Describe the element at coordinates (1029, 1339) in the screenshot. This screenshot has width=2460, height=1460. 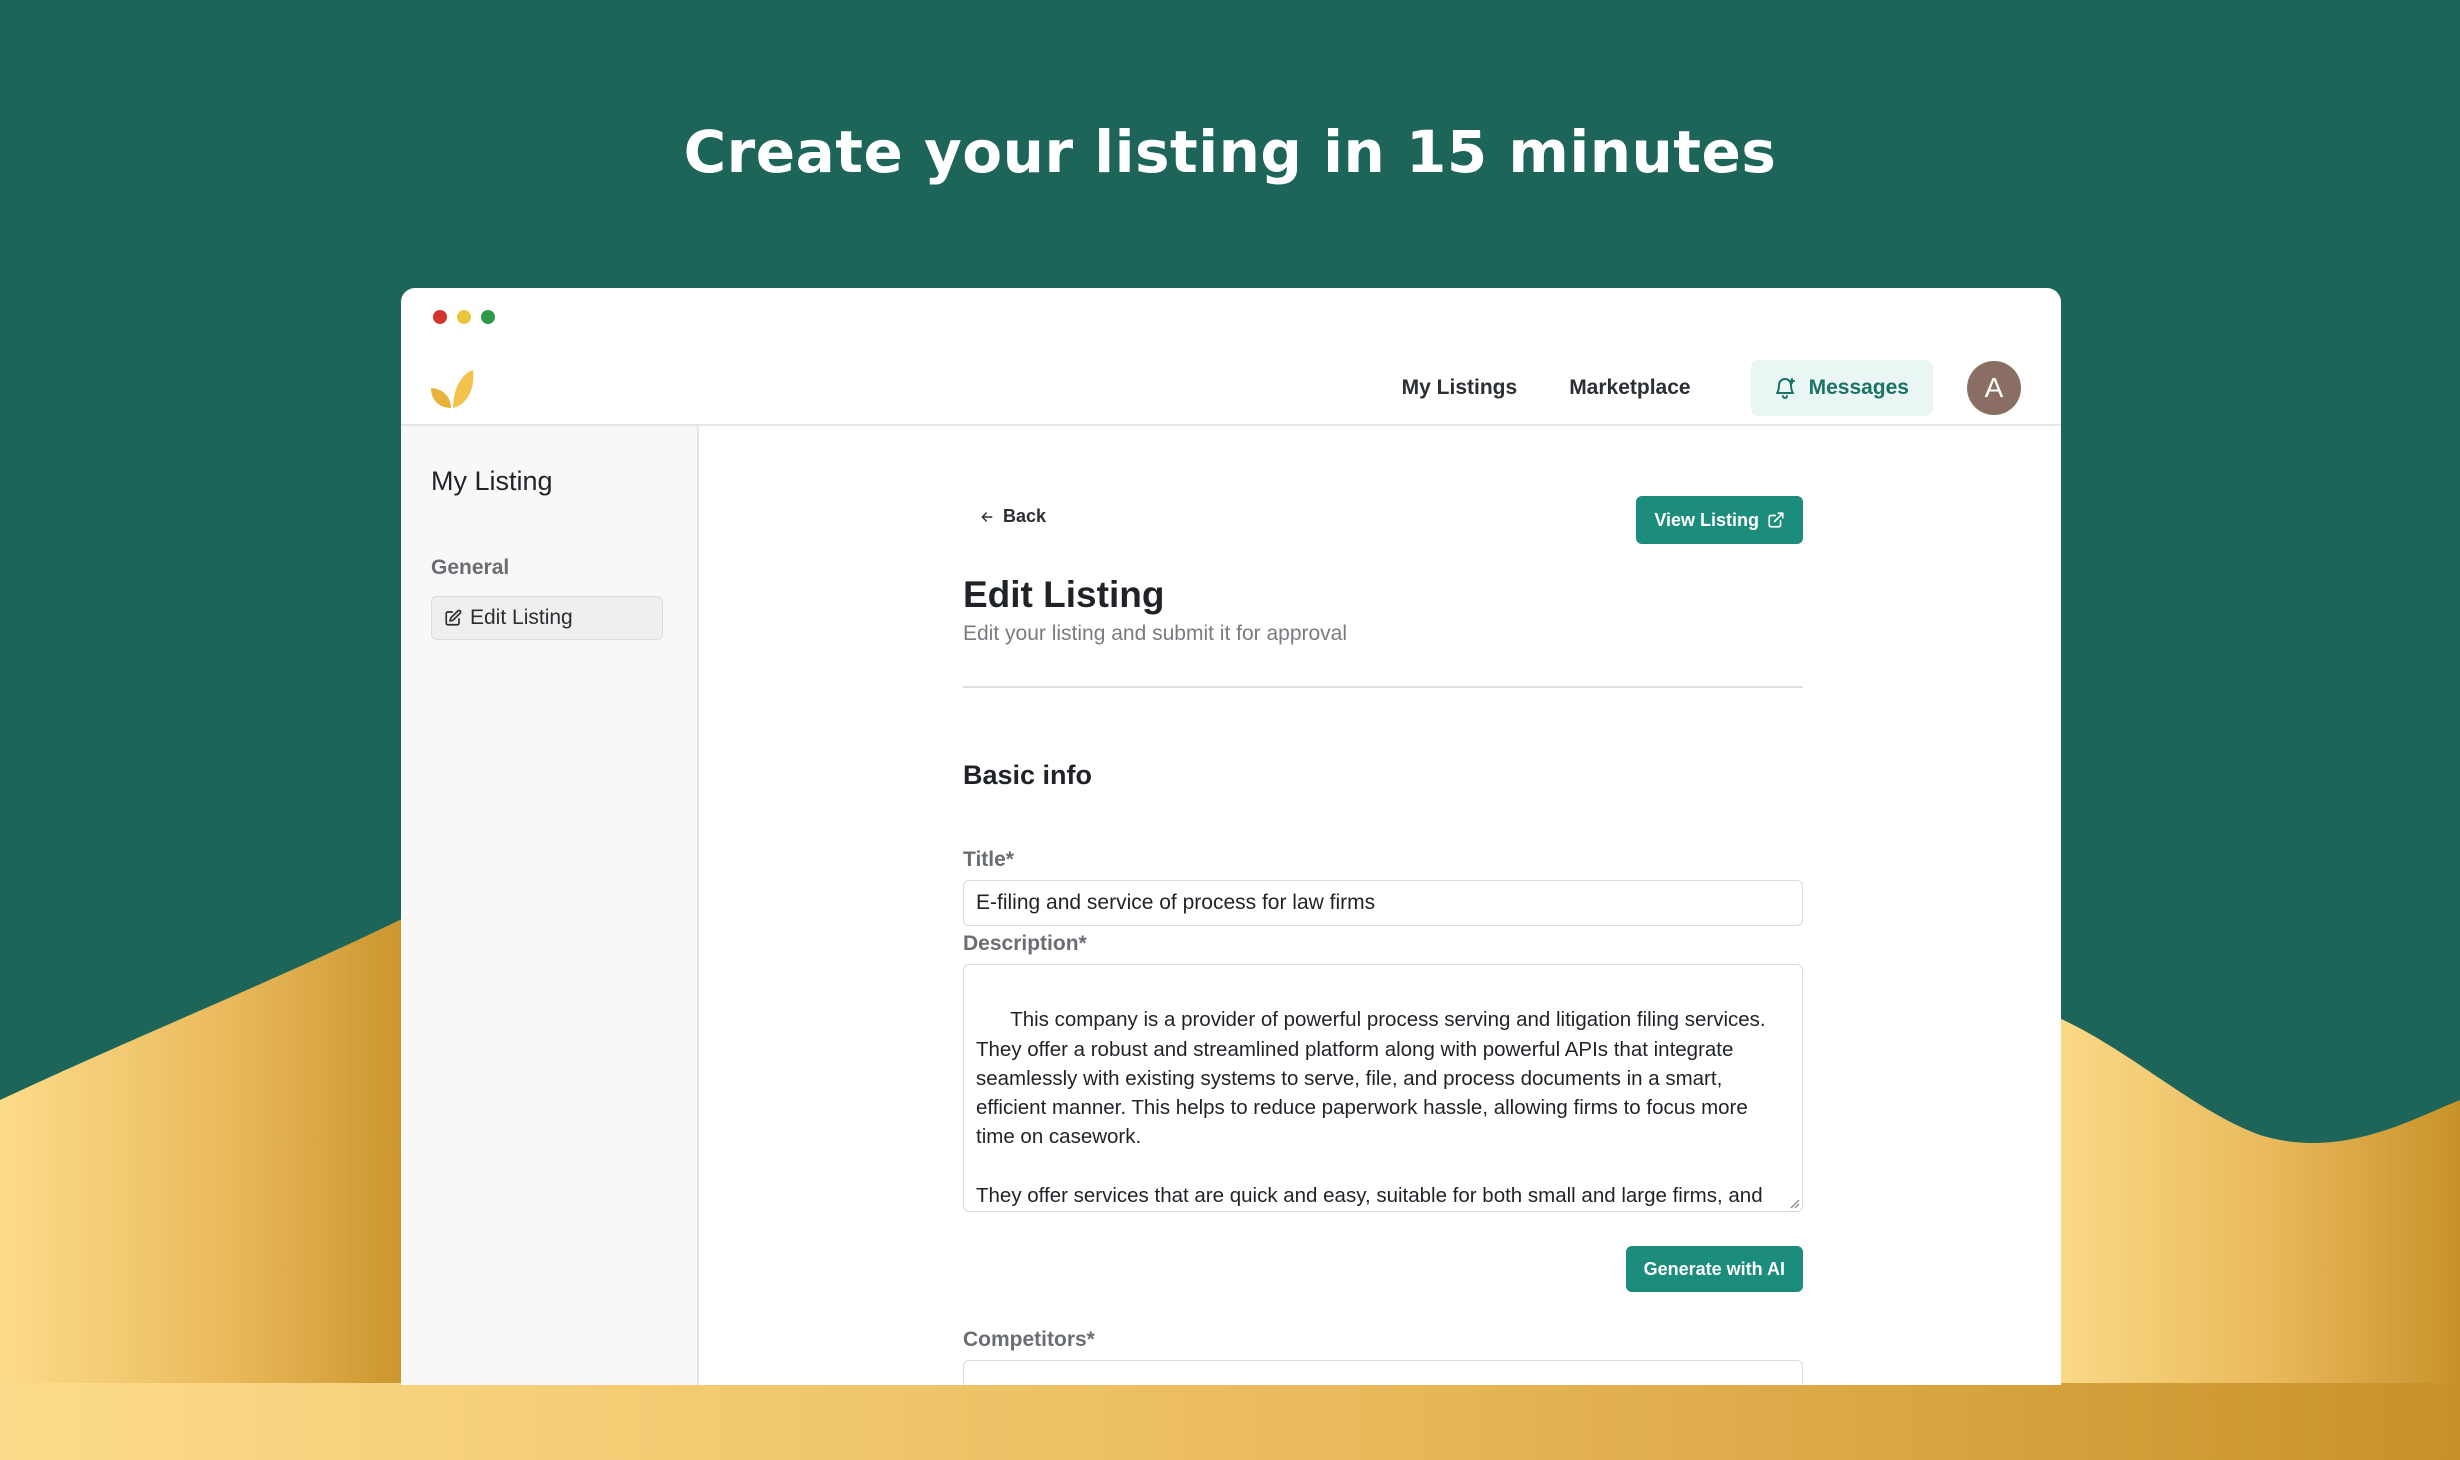
I see `competitors-field-label: Competitors*` at that location.